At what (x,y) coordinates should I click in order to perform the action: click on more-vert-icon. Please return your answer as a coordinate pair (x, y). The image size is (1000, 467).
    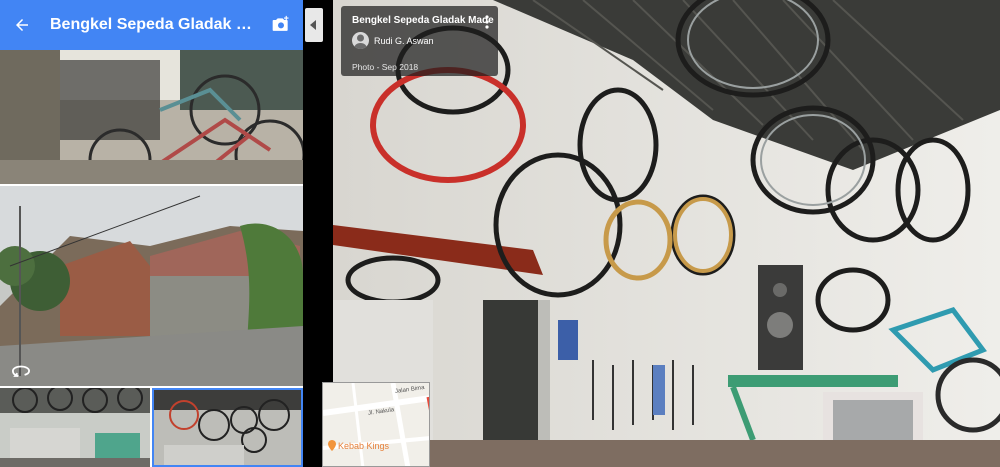
    Looking at the image, I should click on (487, 22).